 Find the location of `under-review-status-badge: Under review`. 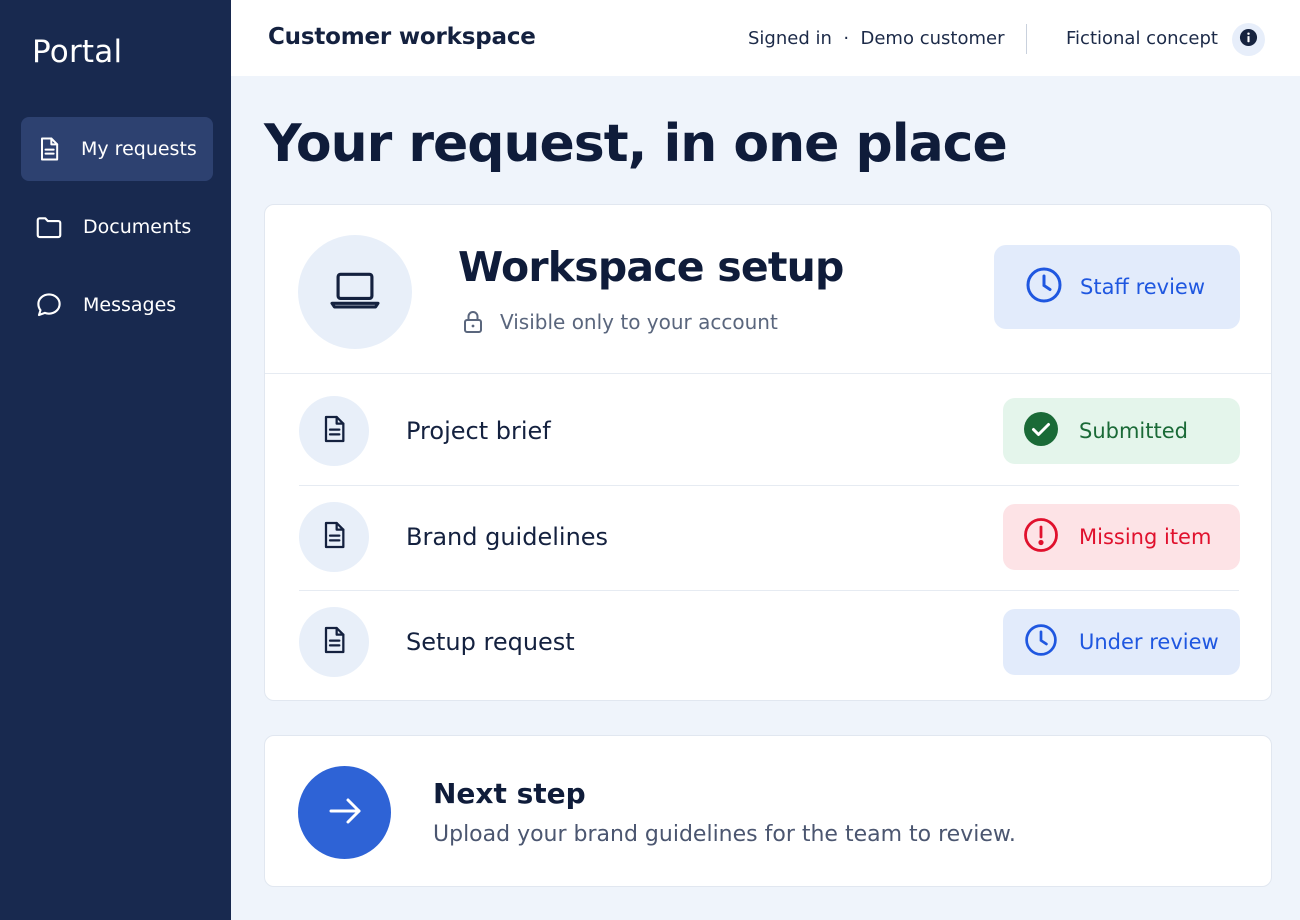

under-review-status-badge: Under review is located at coordinates (1121, 642).